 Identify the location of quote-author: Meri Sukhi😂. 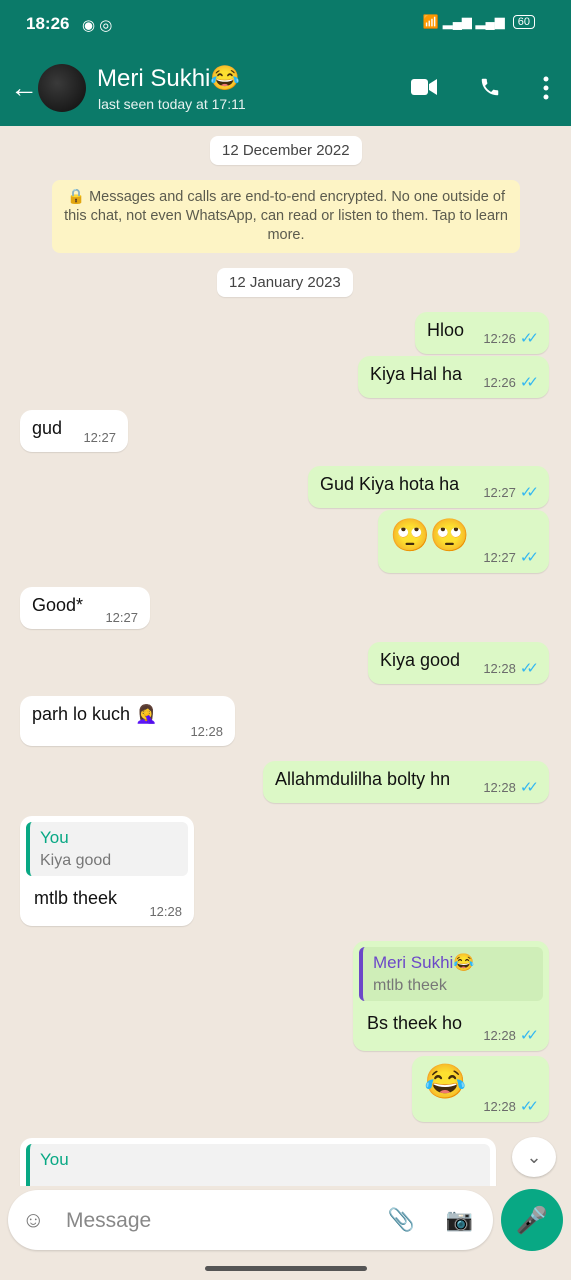
(424, 962).